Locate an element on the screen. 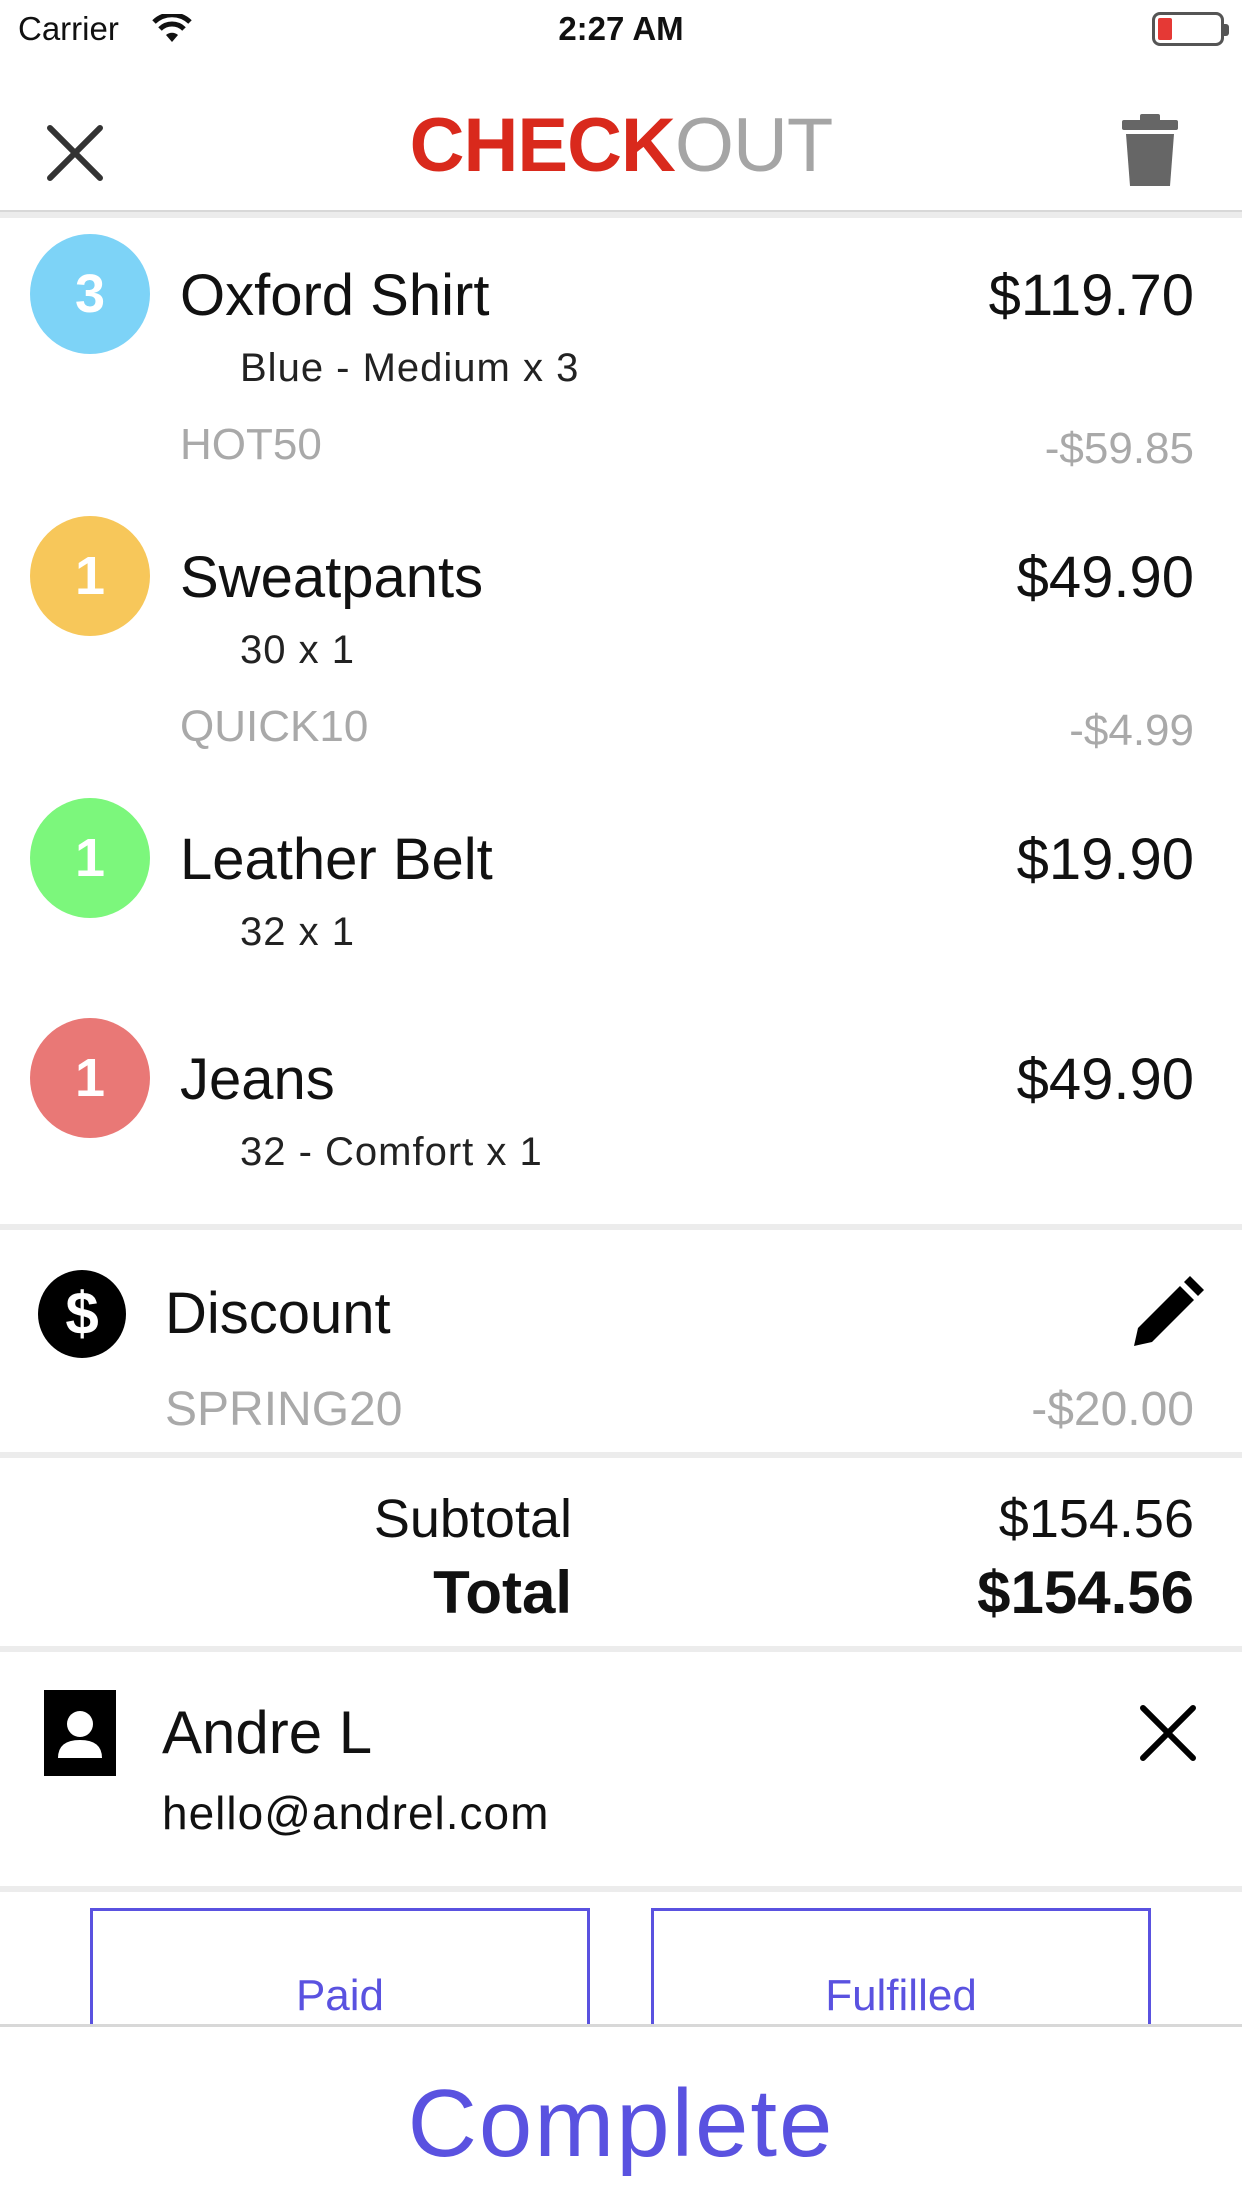 Image resolution: width=1242 pixels, height=2211 pixels. subtotal-value: $154.56 is located at coordinates (1096, 1519).